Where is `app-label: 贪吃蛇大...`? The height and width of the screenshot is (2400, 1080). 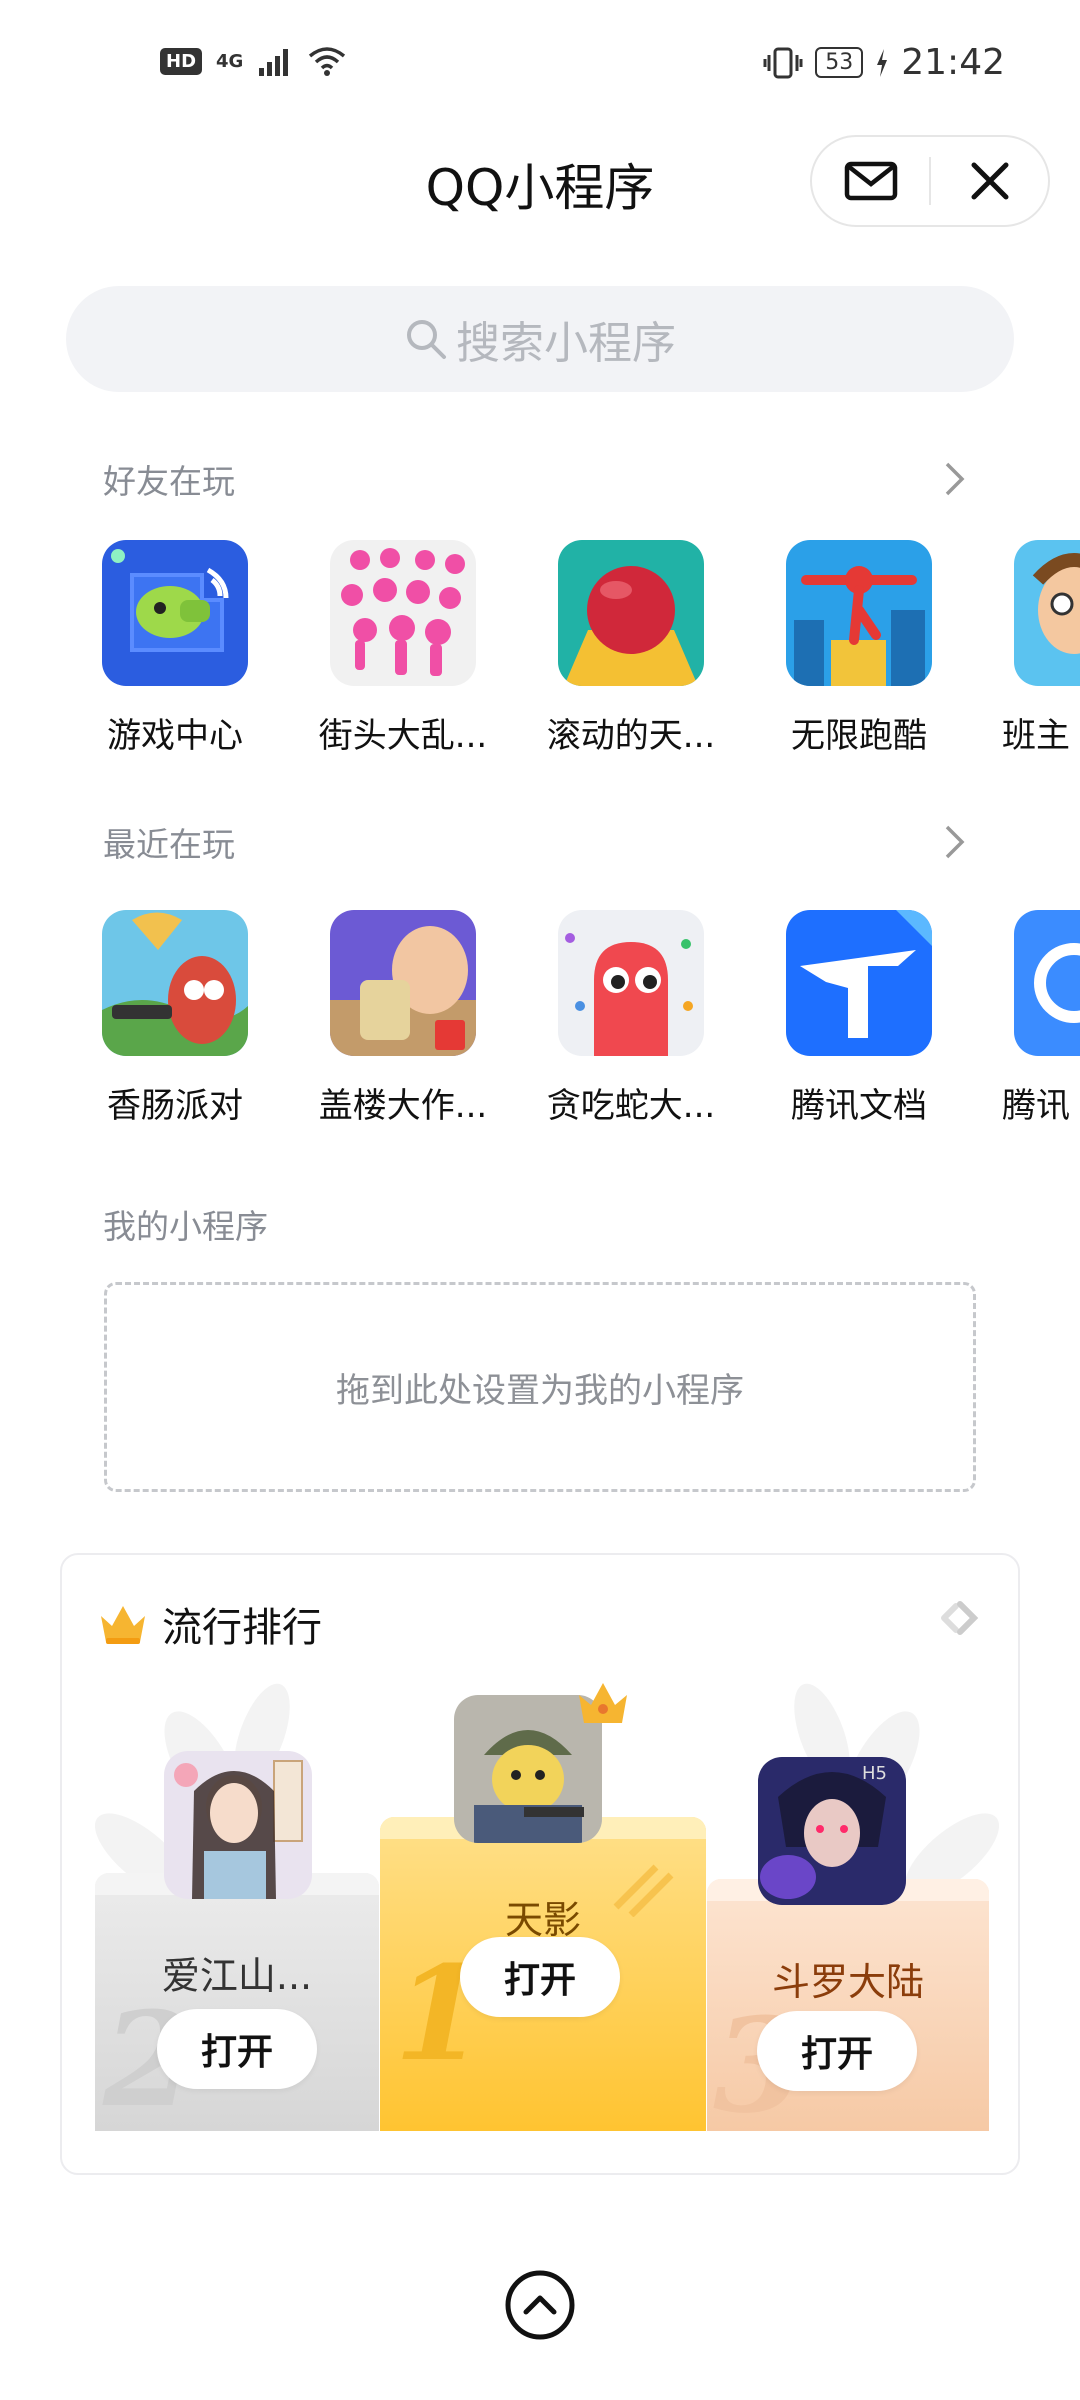 app-label: 贪吃蛇大... is located at coordinates (631, 1106).